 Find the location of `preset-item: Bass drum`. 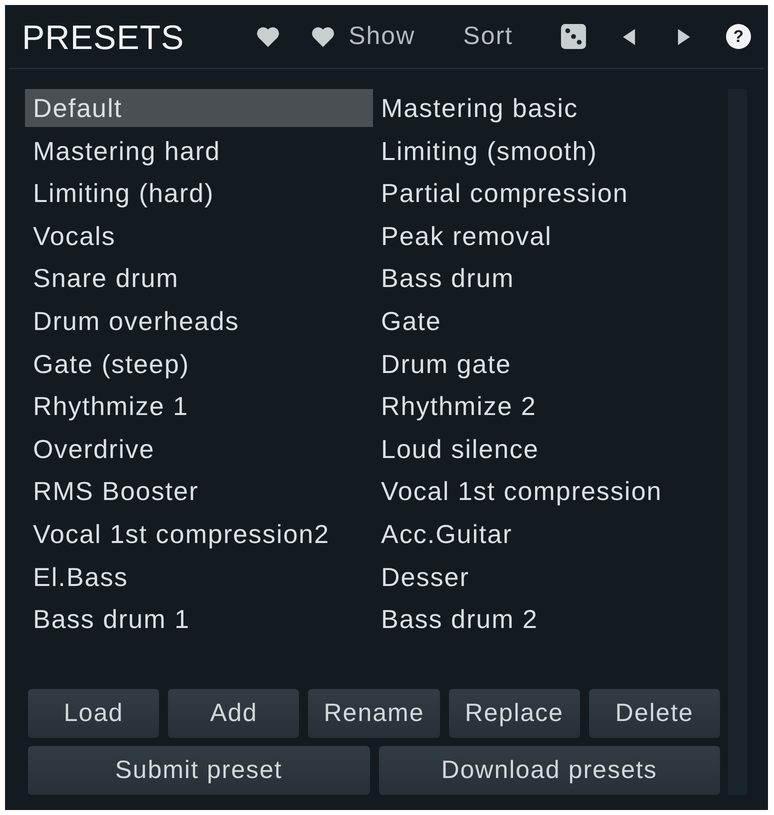

preset-item: Bass drum is located at coordinates (546, 278).